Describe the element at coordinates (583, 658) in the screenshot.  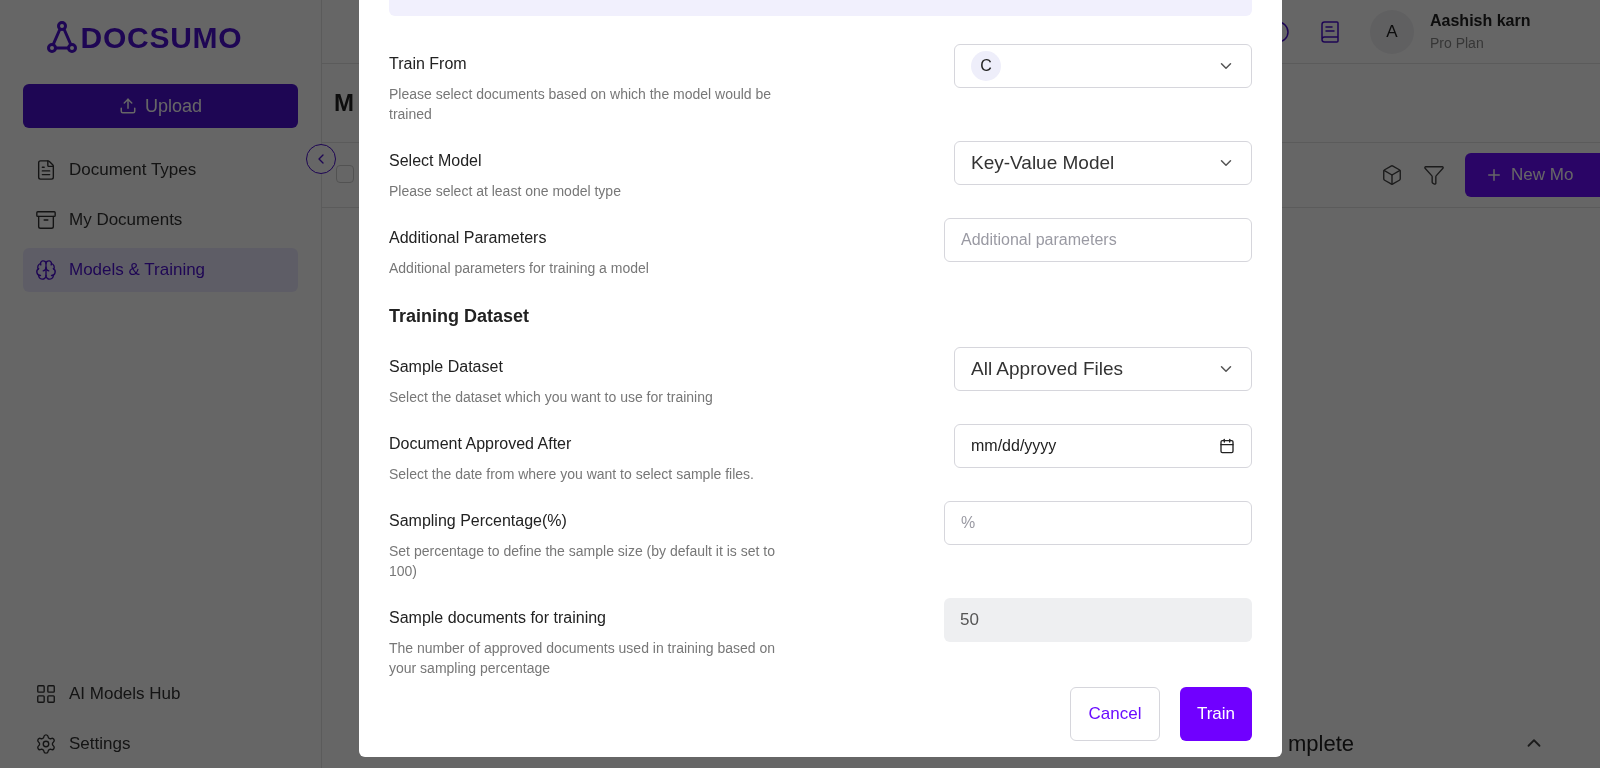
I see `field-description: The number of approved documents used in training based on your sampling percentage` at that location.